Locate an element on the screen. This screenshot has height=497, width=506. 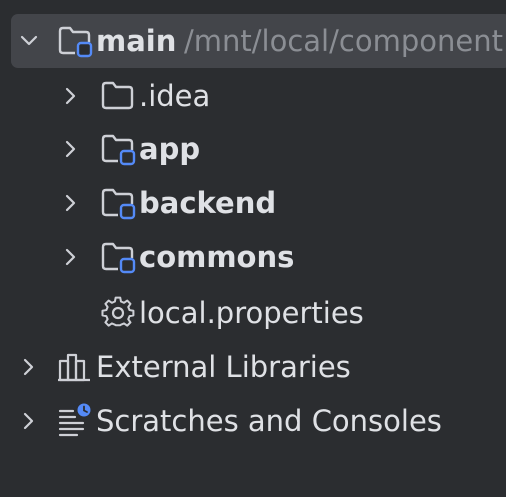
tree-row-backend: backend is located at coordinates (253, 203).